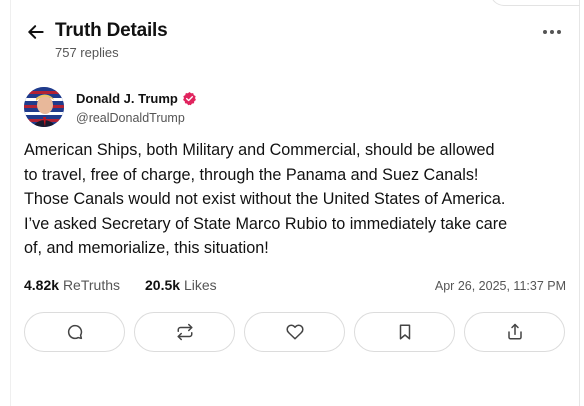 The height and width of the screenshot is (406, 584). What do you see at coordinates (91, 285) in the screenshot?
I see `retruths-label: ReTruths` at bounding box center [91, 285].